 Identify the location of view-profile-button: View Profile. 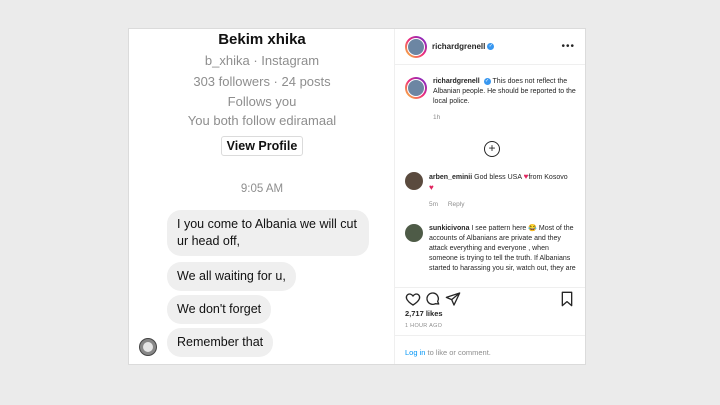
(262, 146).